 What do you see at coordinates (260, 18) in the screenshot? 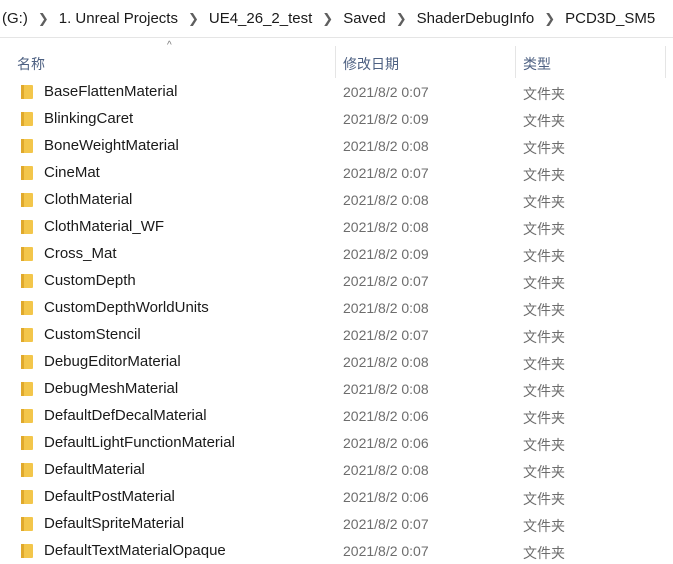
I see `breadcrumb-item: UE4_26_2_test` at bounding box center [260, 18].